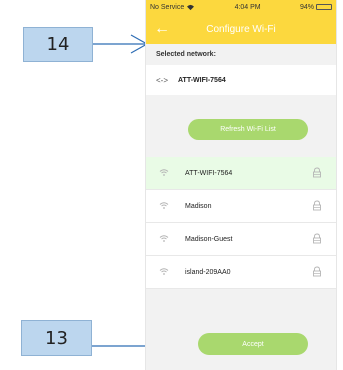 This screenshot has width=343, height=370. I want to click on battery-indicator: 94%, so click(316, 7).